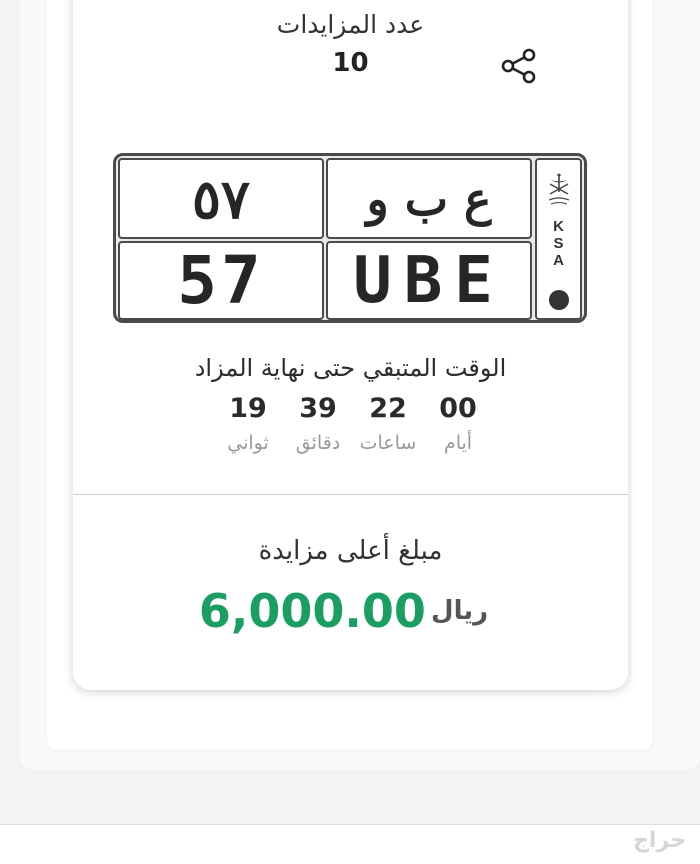  I want to click on countdown-minutes-value: 39, so click(318, 408).